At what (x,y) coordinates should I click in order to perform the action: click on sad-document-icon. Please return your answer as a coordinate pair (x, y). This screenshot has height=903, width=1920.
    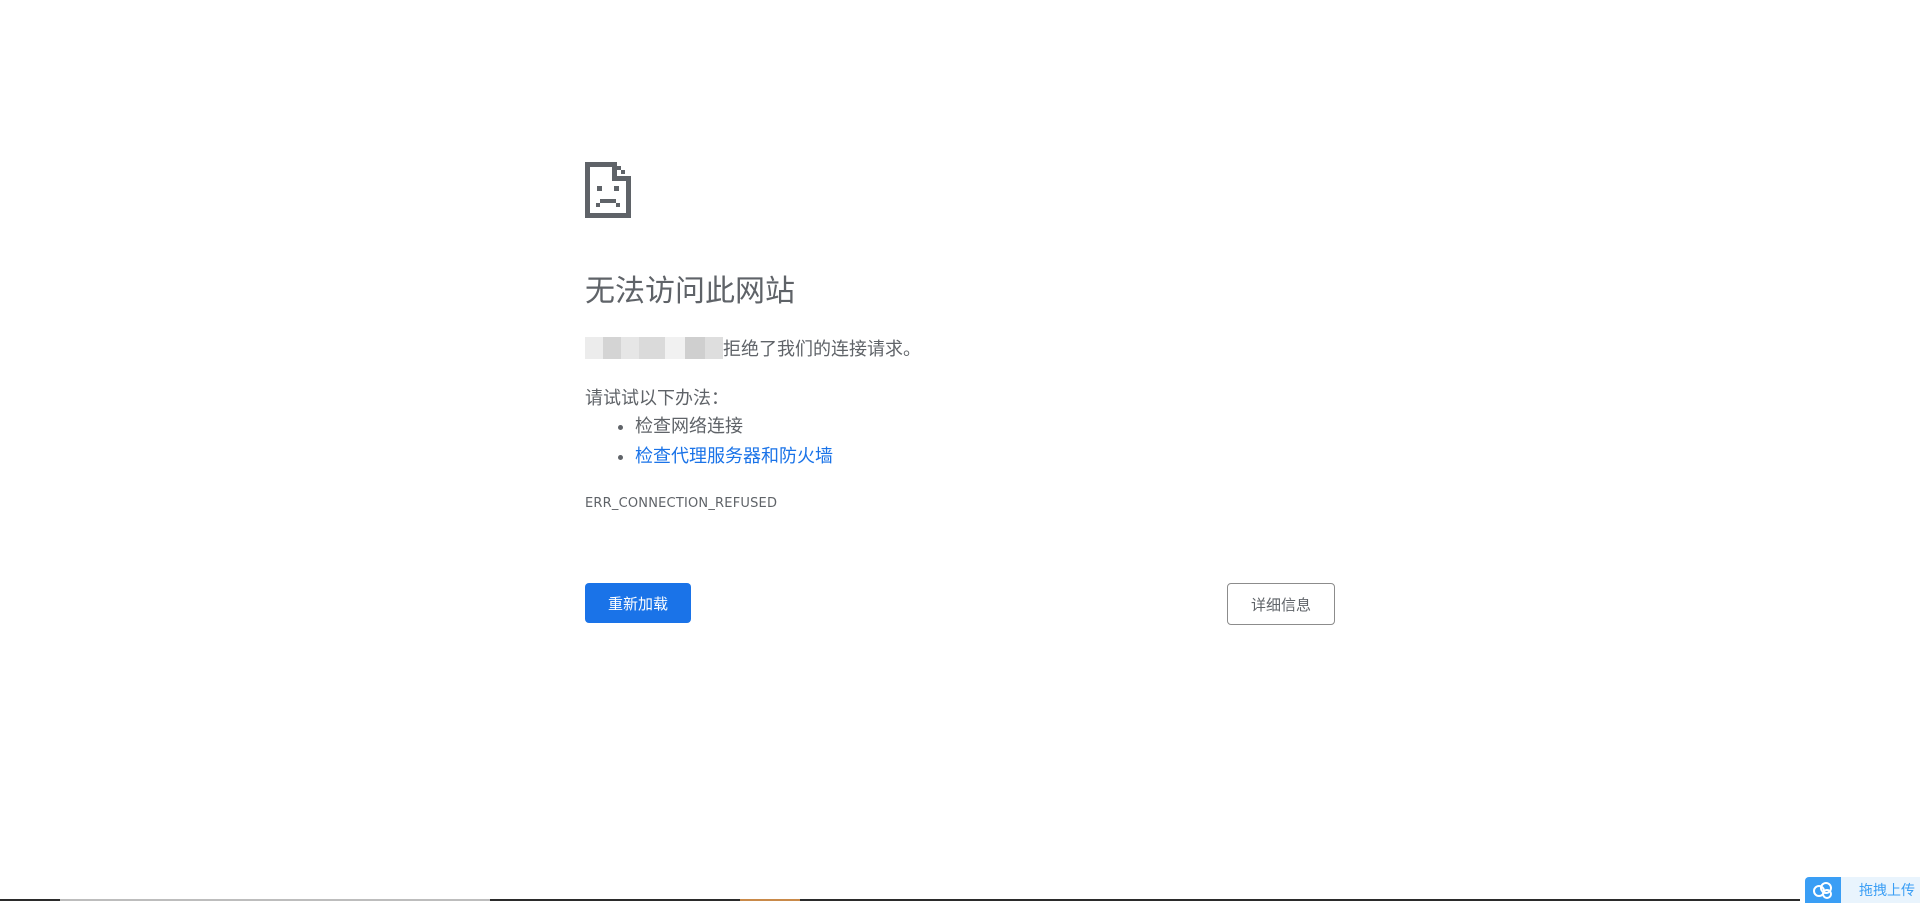
    Looking at the image, I should click on (608, 190).